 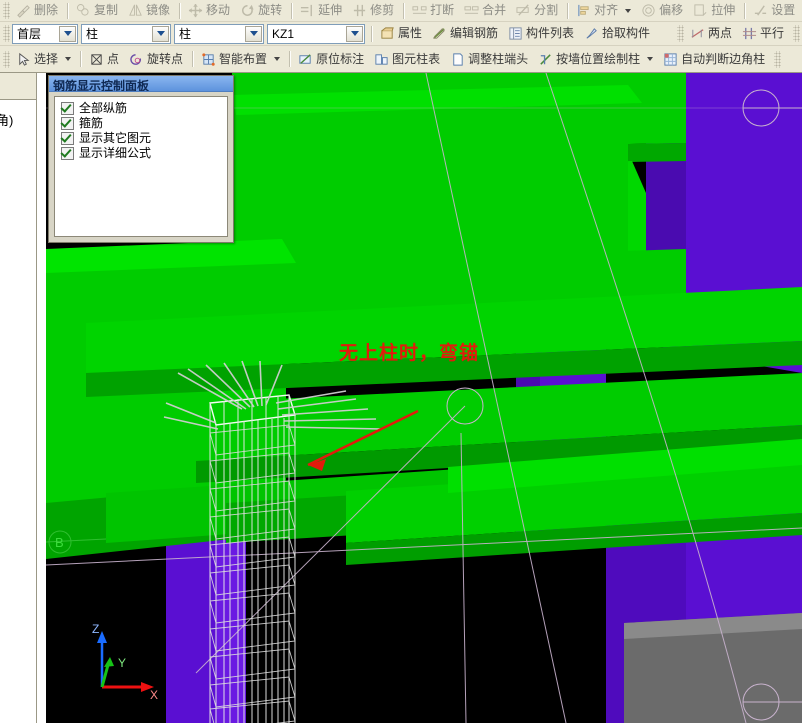 I want to click on rebar-option-label: 显示详细公式, so click(x=115, y=153).